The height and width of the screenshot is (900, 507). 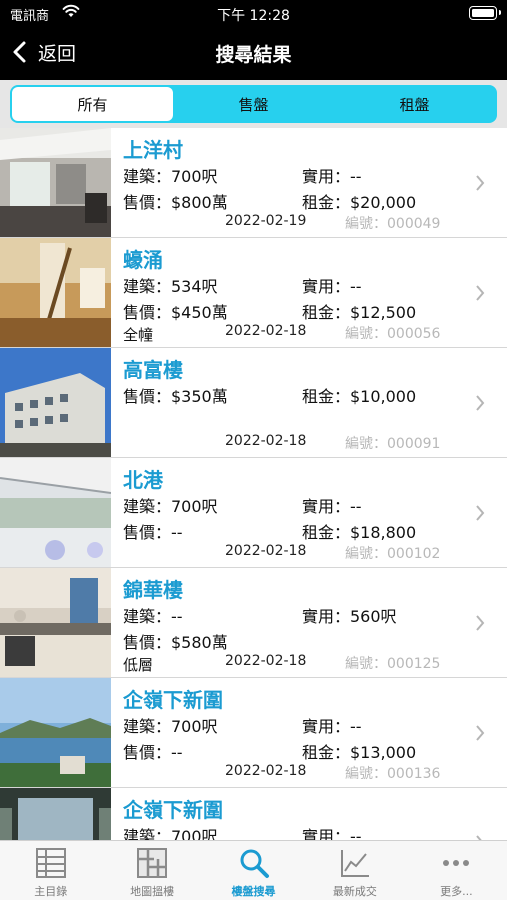 I want to click on back-button: 返回, so click(x=44, y=52).